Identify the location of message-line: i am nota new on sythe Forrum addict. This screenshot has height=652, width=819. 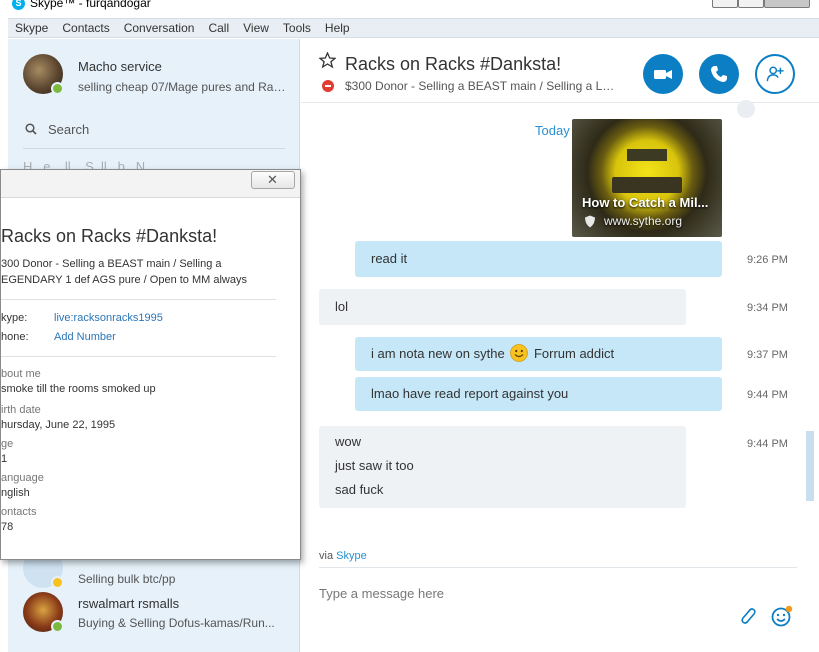
(538, 354).